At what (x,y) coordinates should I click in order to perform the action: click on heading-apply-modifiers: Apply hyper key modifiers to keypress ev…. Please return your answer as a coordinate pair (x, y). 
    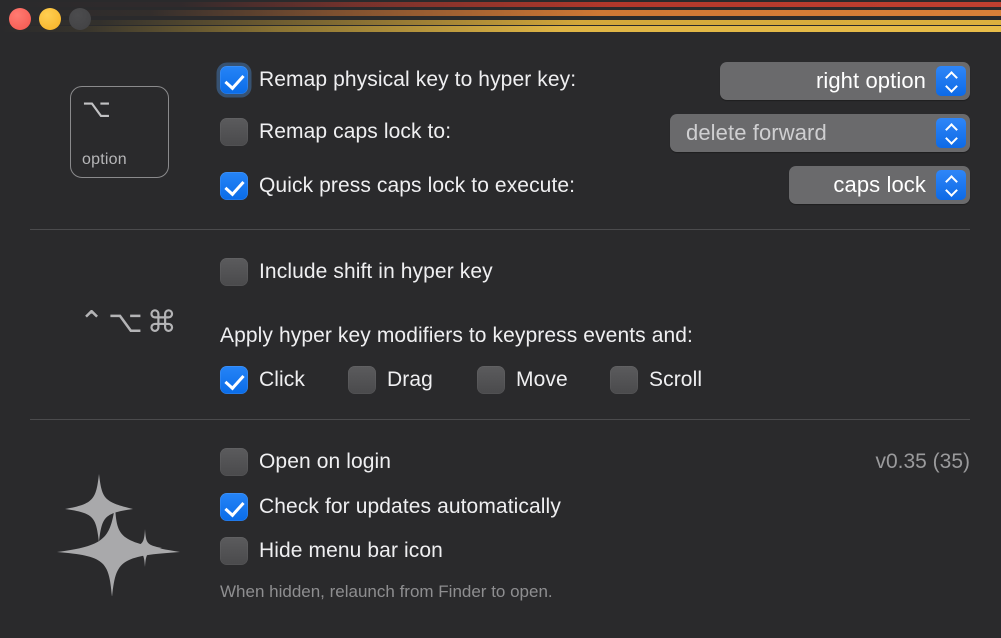
    Looking at the image, I should click on (456, 335).